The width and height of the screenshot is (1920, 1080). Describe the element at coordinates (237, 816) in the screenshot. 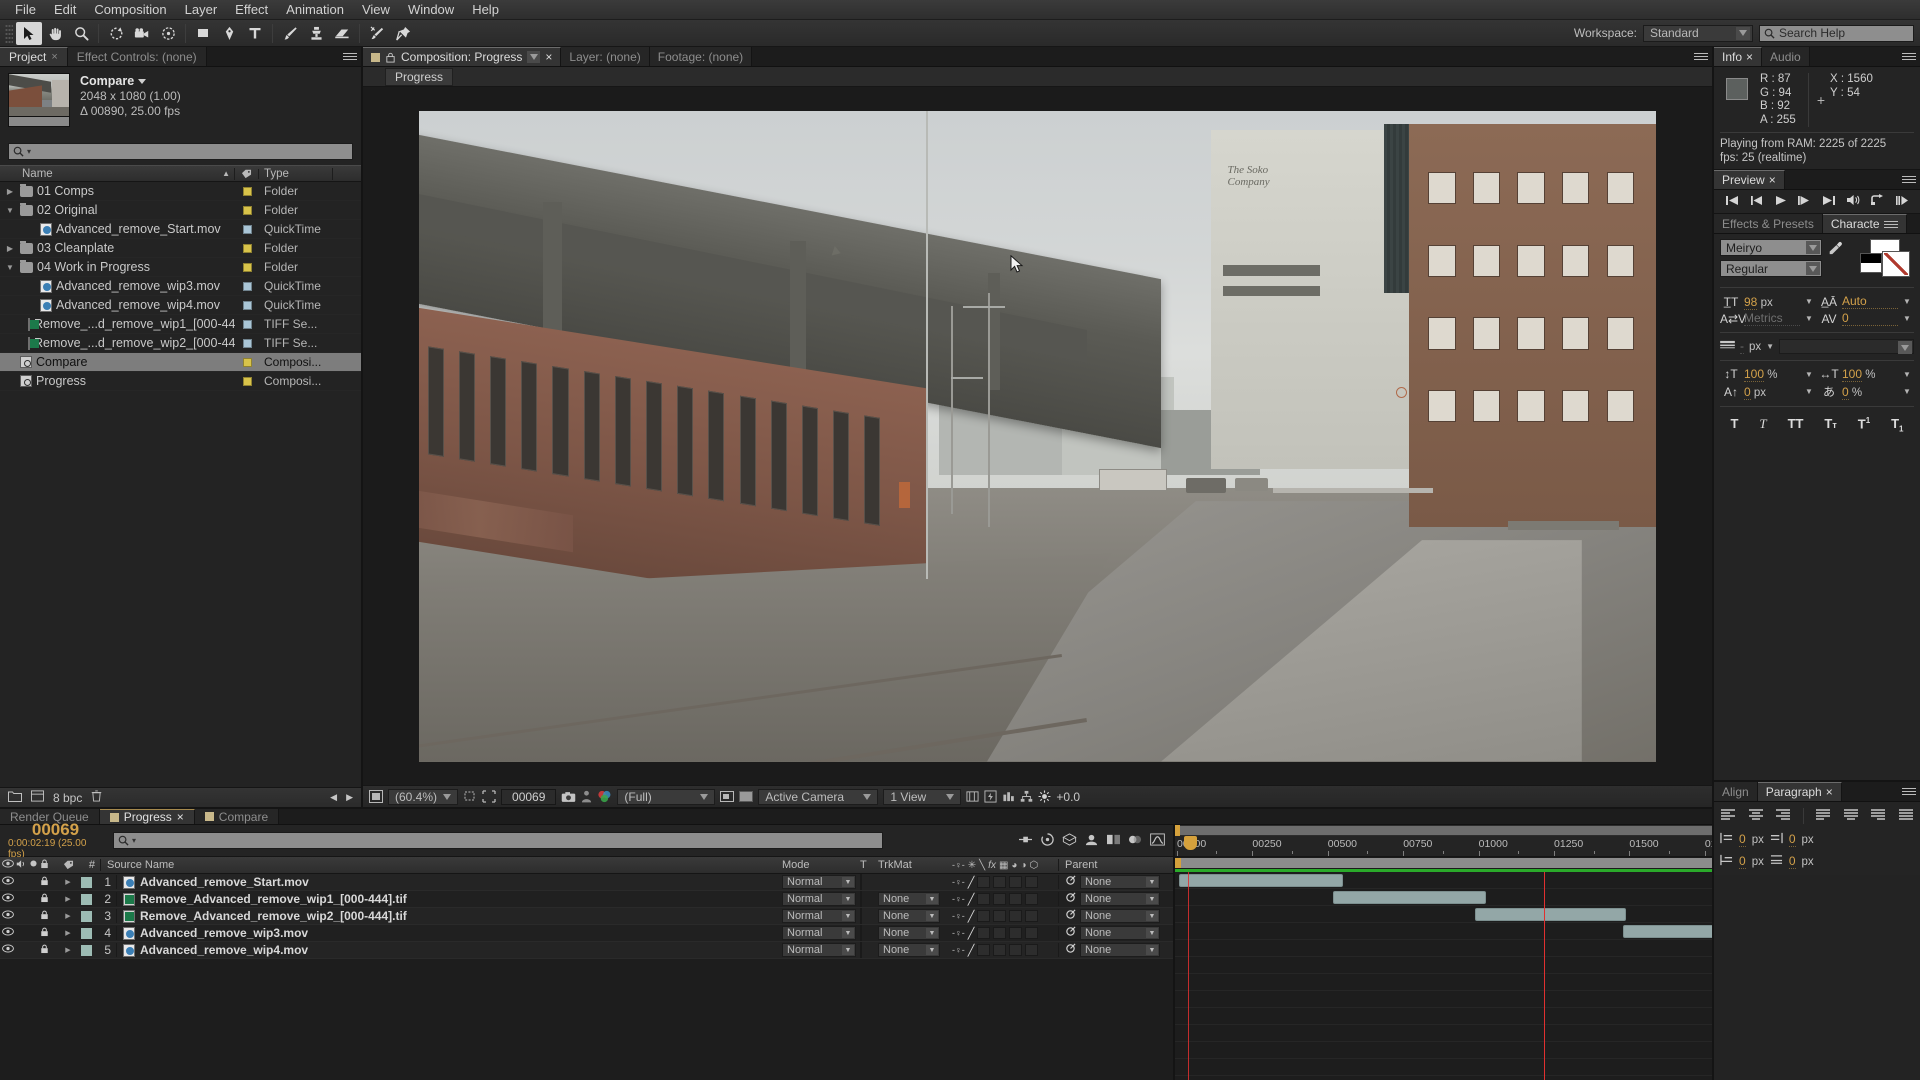

I see `tab-compare: Compare` at that location.